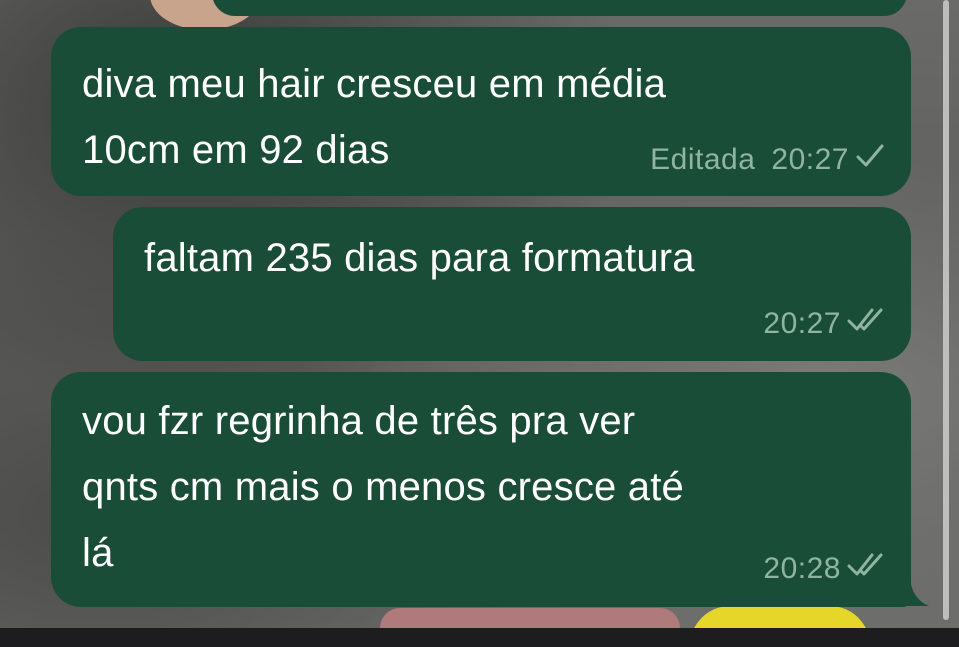 This screenshot has width=959, height=647. I want to click on message-line: vou fzr regrinha de três pra ver, so click(359, 421).